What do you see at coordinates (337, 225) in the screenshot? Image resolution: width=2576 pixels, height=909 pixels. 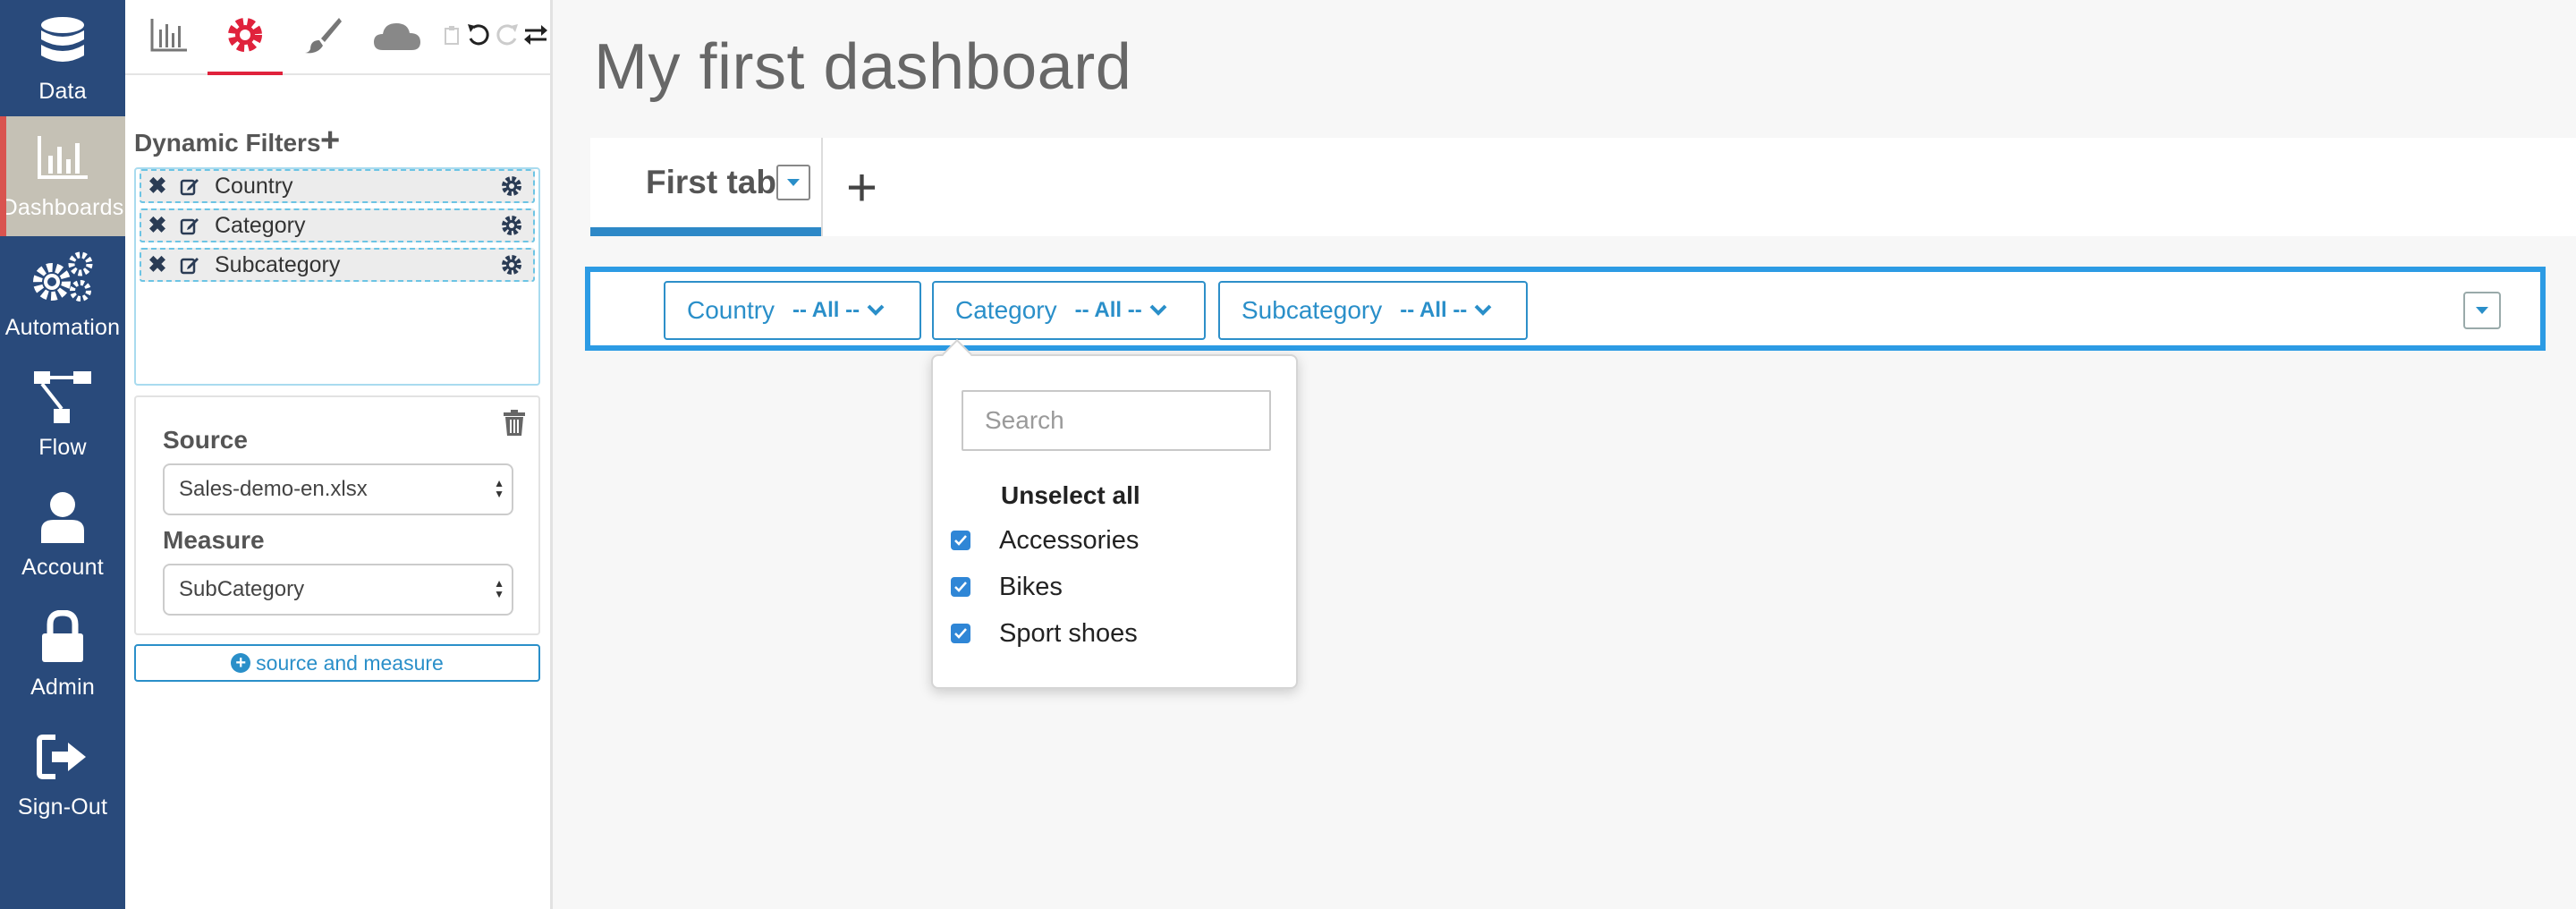 I see `filter-item-category: ✖ Category` at bounding box center [337, 225].